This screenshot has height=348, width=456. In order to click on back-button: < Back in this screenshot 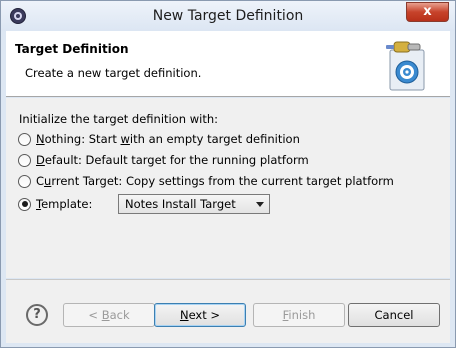, I will do `click(109, 315)`.